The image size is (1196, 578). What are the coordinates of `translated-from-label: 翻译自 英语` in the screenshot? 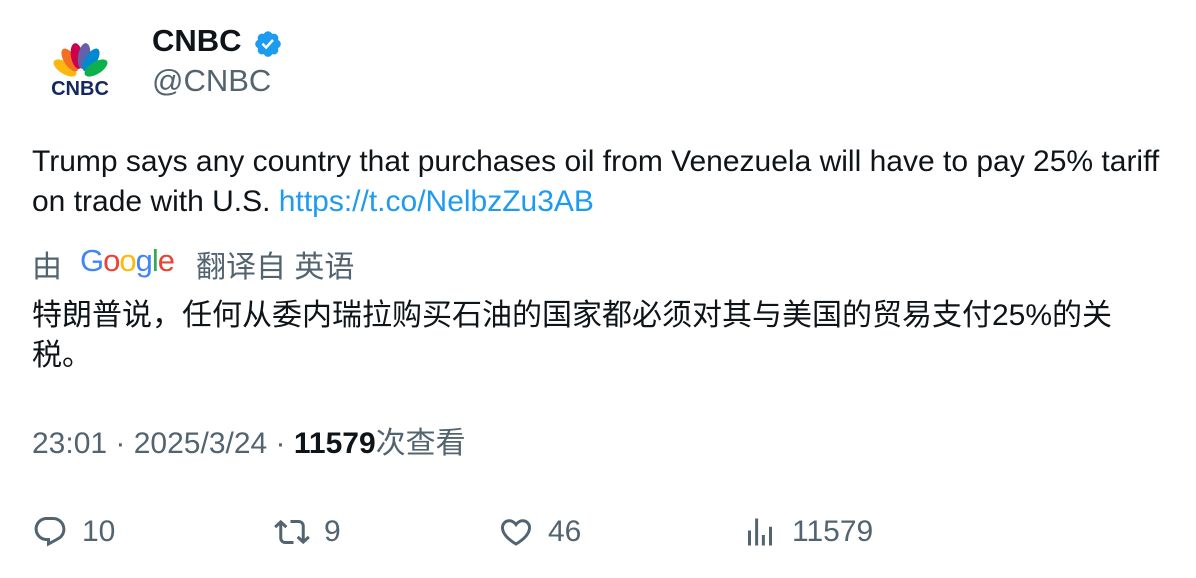 It's located at (275, 267).